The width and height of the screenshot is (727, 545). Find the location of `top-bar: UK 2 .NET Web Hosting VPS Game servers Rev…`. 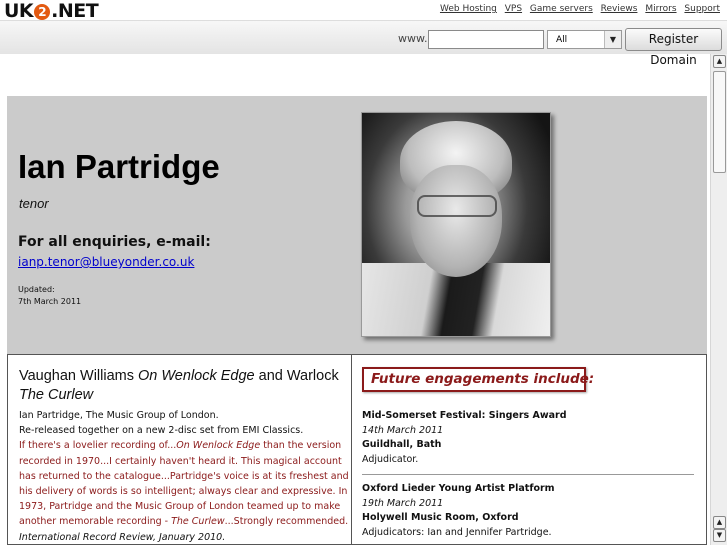

top-bar: UK 2 .NET Web Hosting VPS Game servers Rev… is located at coordinates (363, 11).